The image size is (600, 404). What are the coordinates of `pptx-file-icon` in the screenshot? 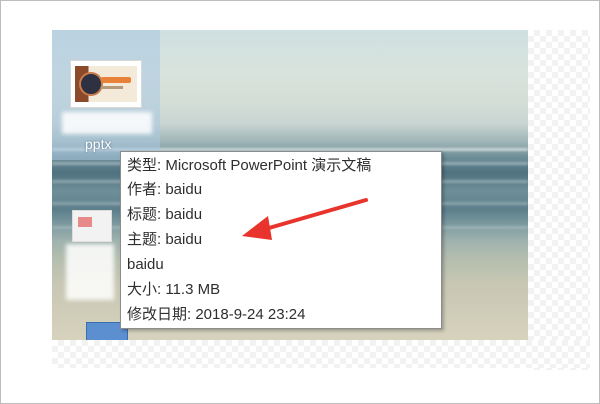 It's located at (106, 84).